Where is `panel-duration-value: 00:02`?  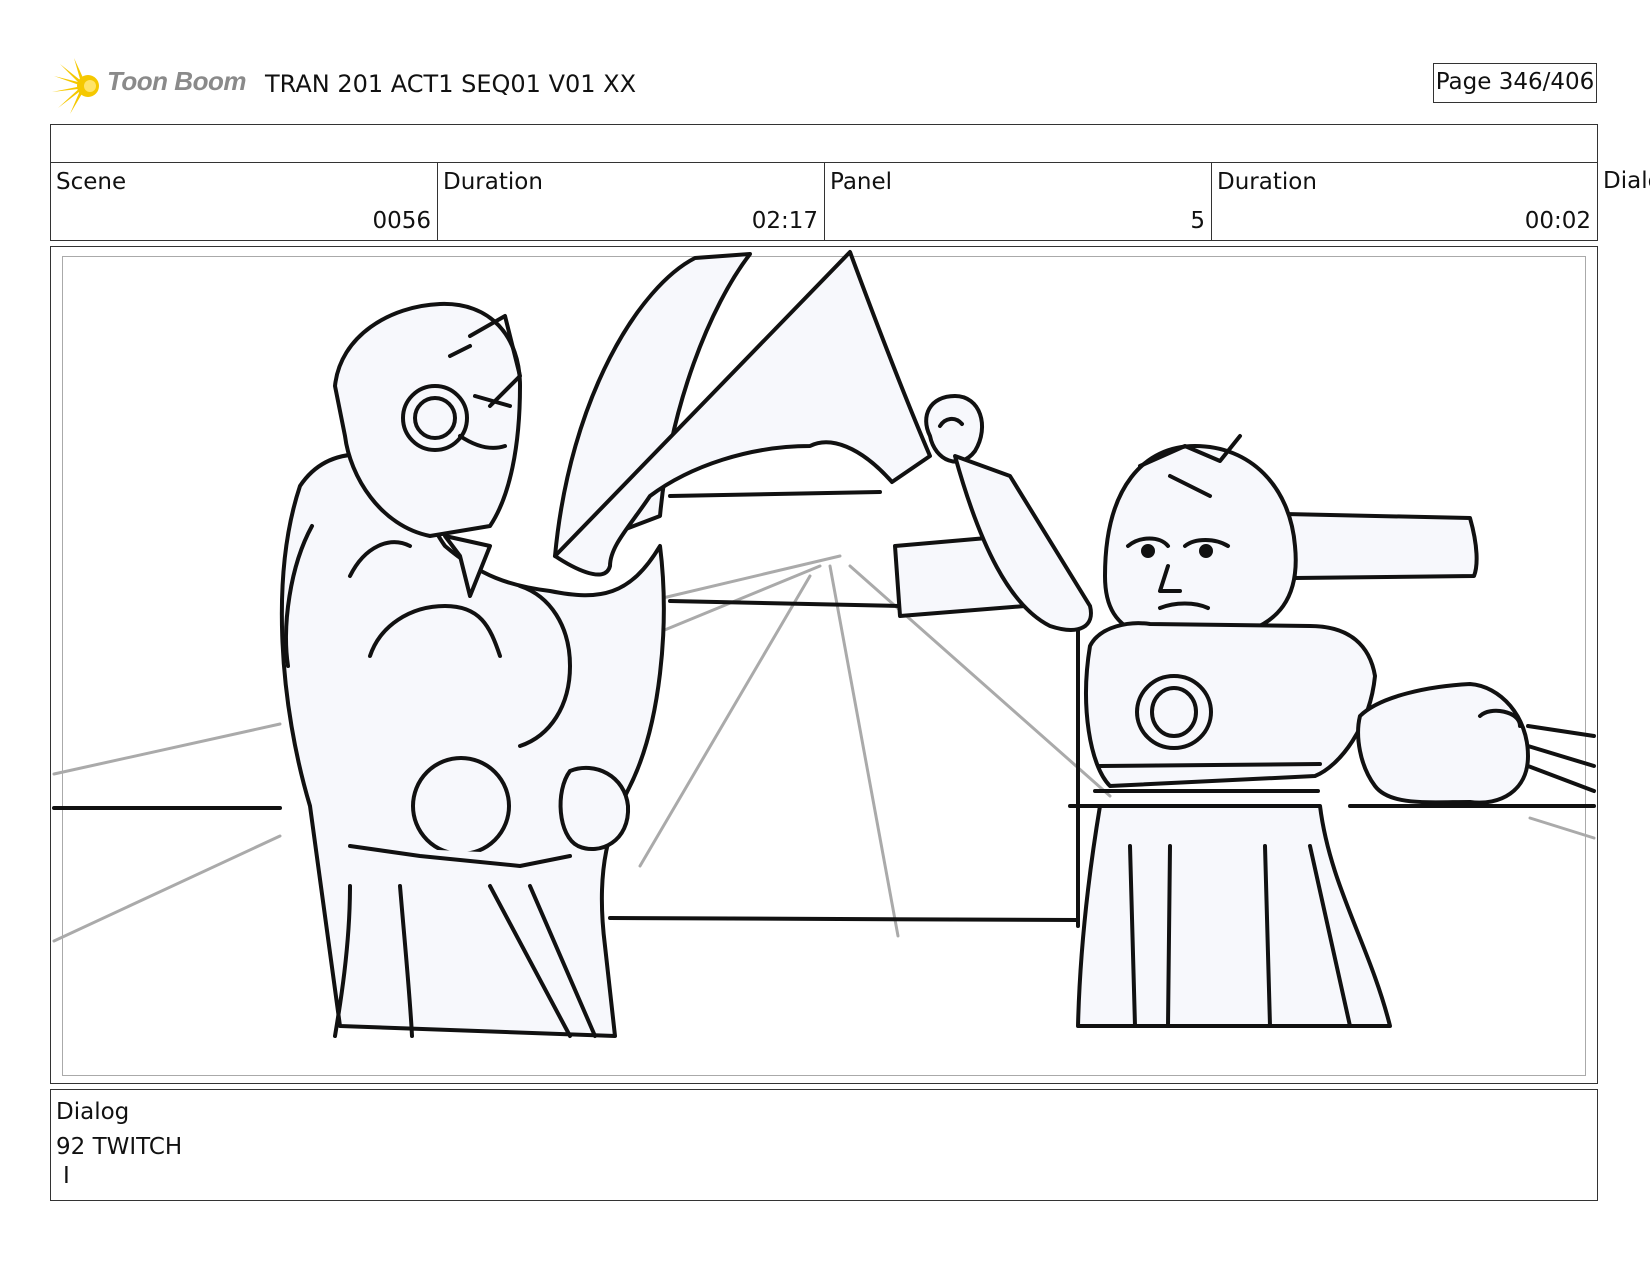 panel-duration-value: 00:02 is located at coordinates (1557, 221).